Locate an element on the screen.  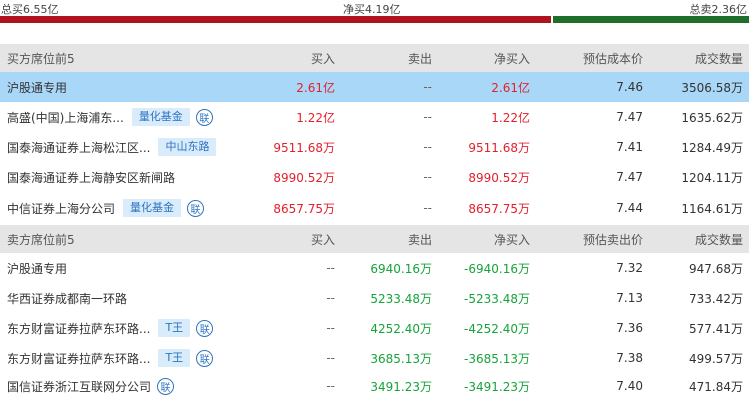
volume: 1284.49万 is located at coordinates (712, 147).